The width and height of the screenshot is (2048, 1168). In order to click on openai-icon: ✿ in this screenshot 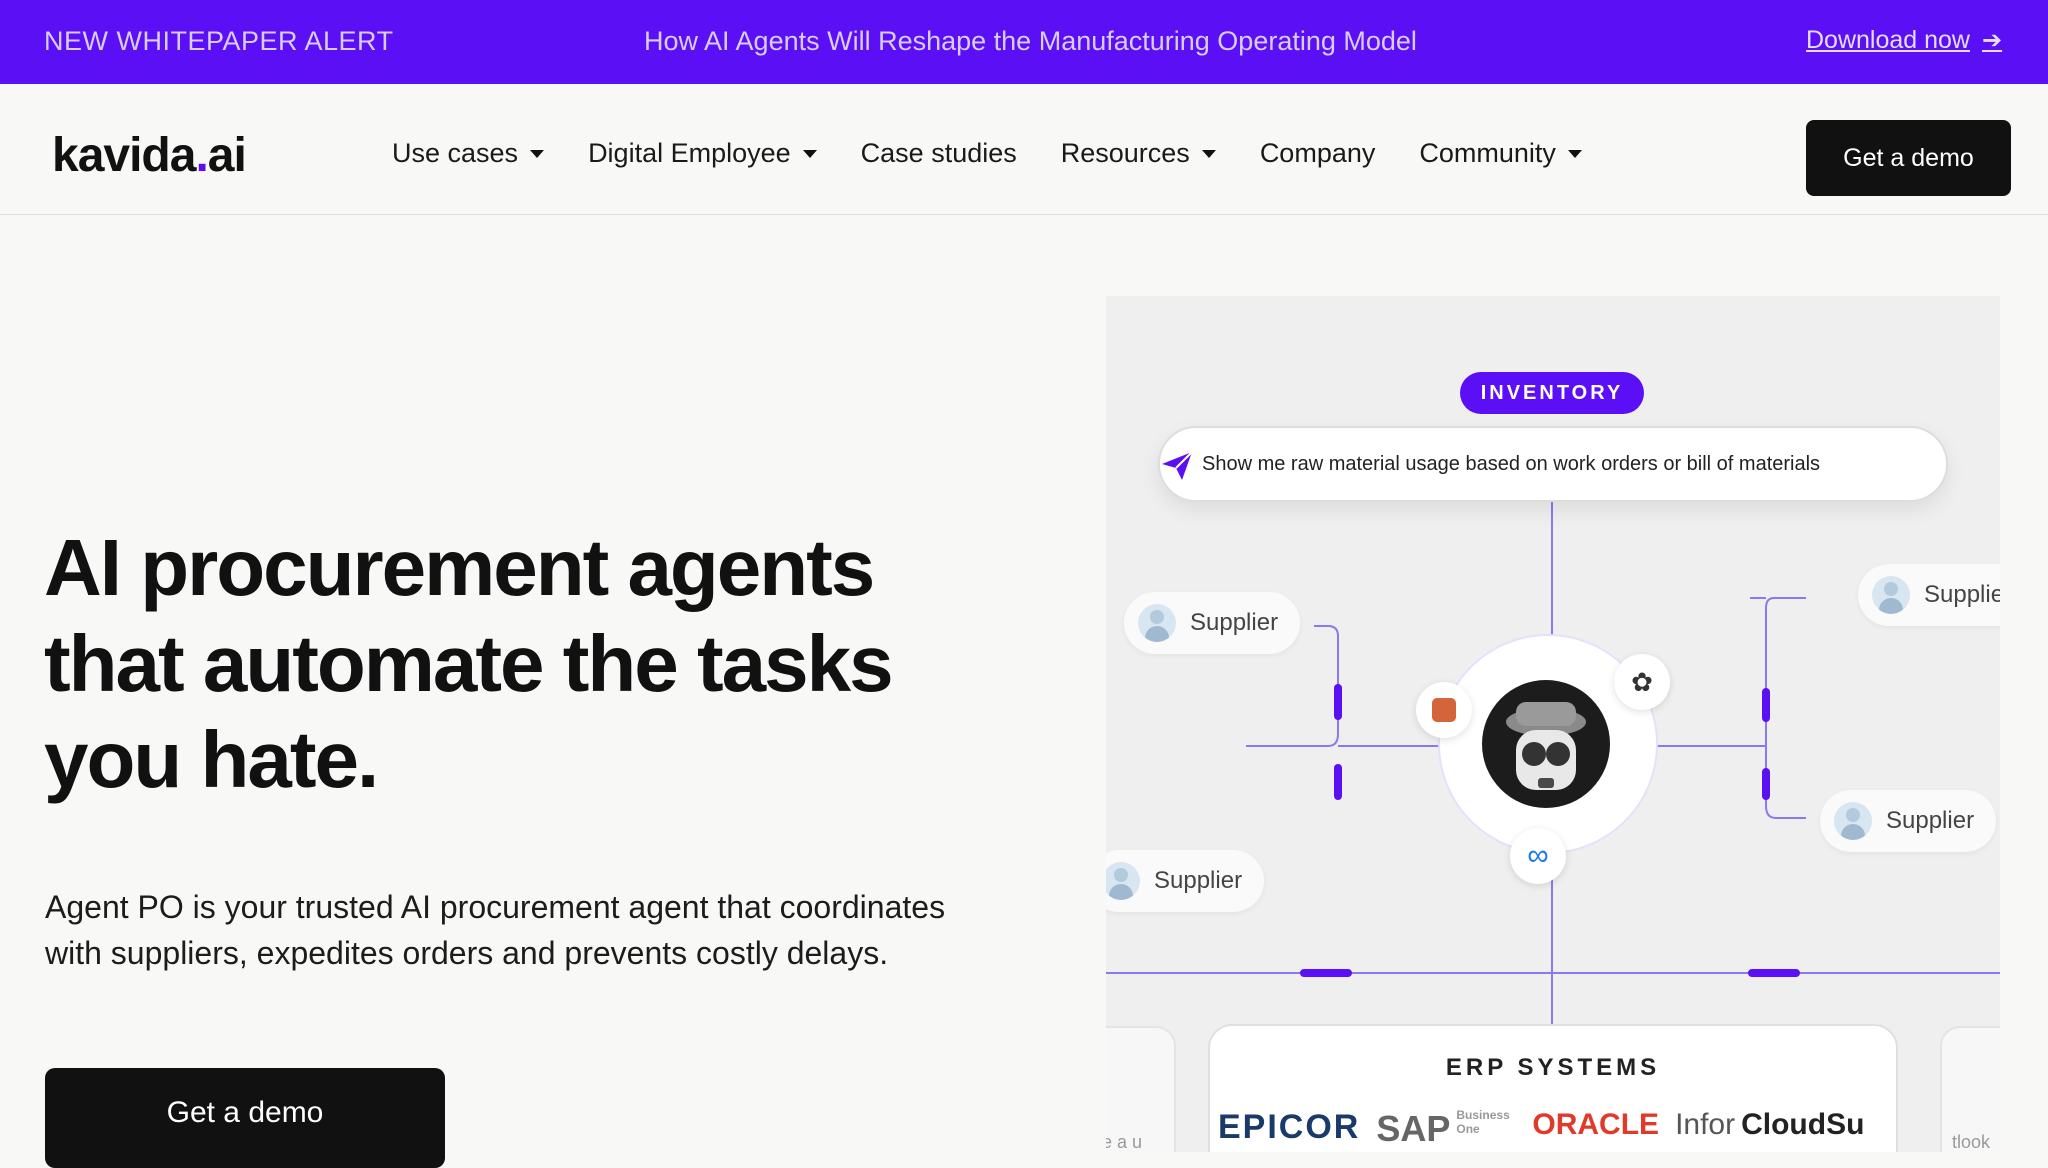, I will do `click(1642, 682)`.